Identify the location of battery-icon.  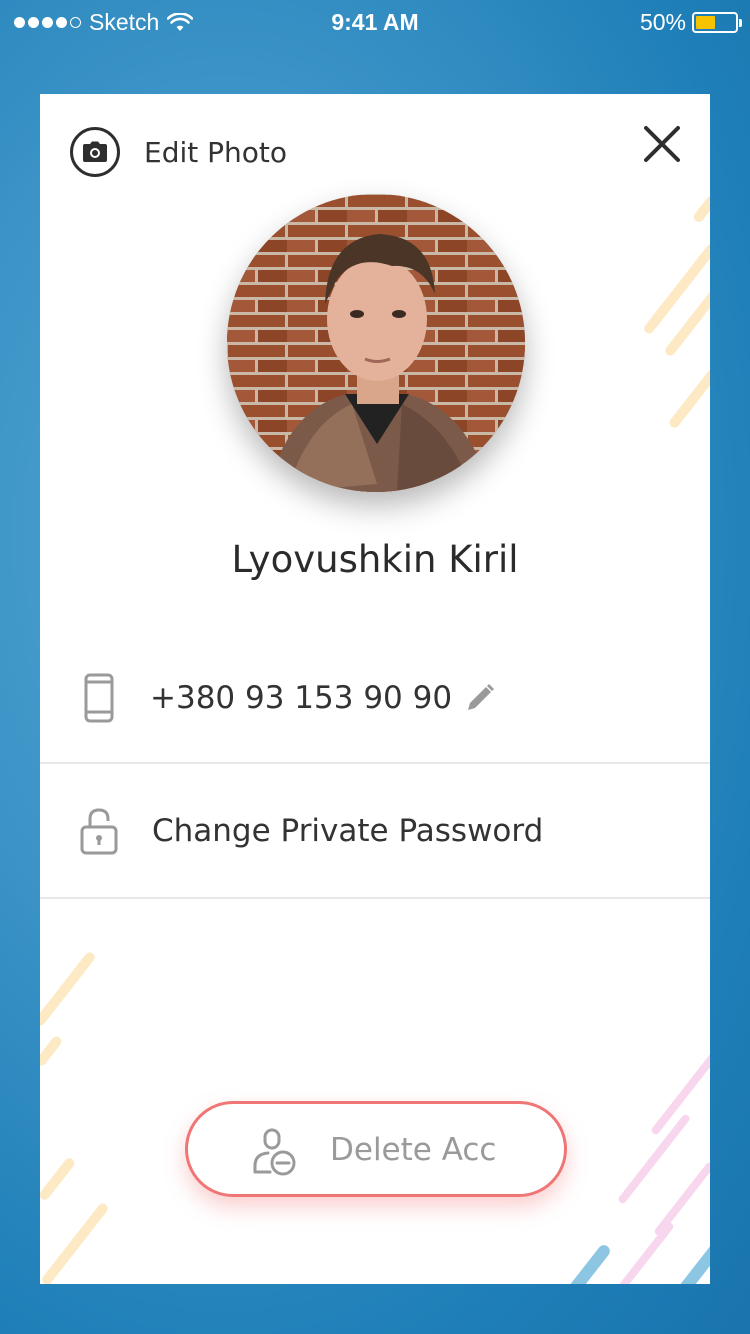
(717, 22).